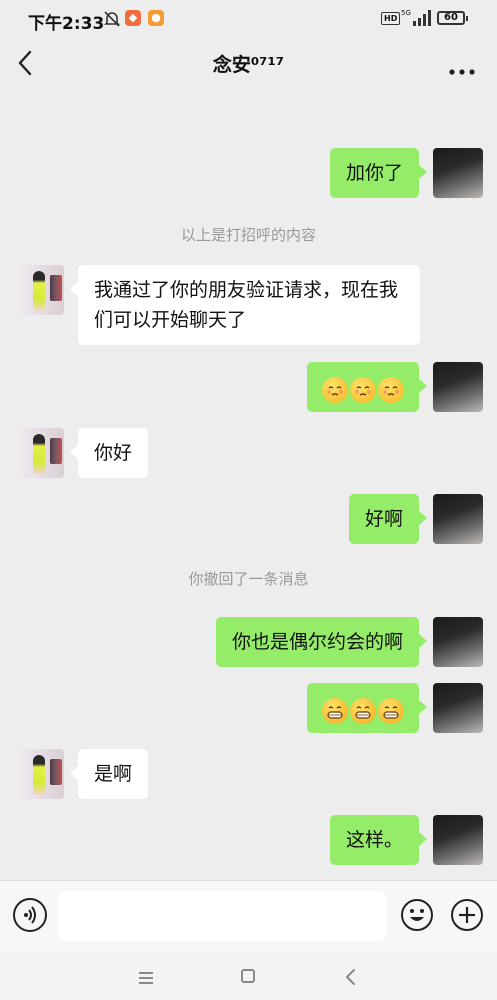 Image resolution: width=497 pixels, height=1000 pixels. Describe the element at coordinates (248, 579) in the screenshot. I see `system-notice: 你撤回了一条消息` at that location.